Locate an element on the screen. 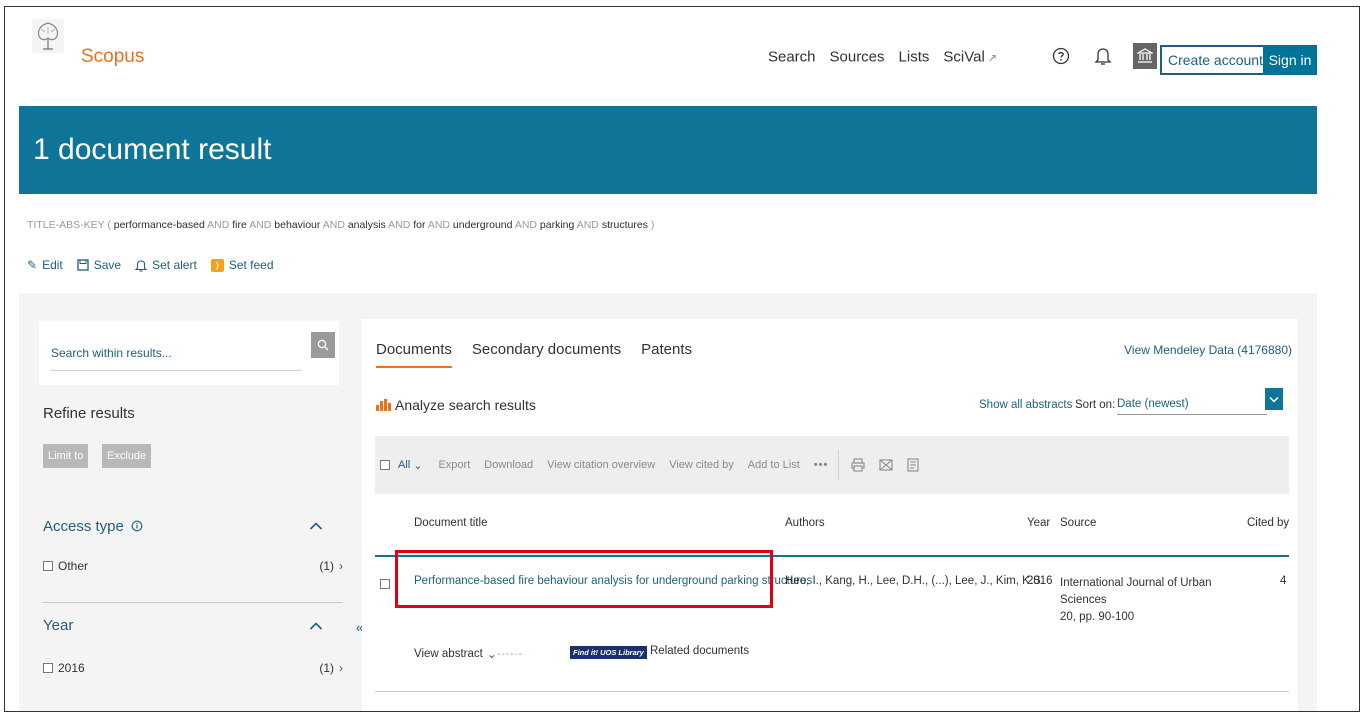 Image resolution: width=1364 pixels, height=717 pixels. refine-results-title: Refine results is located at coordinates (89, 413).